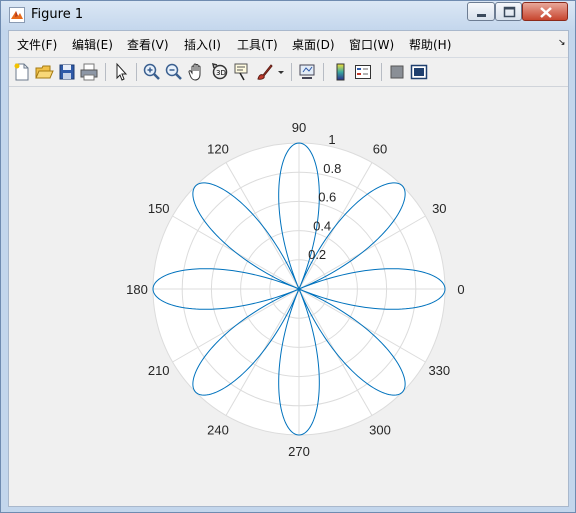 The image size is (576, 513). Describe the element at coordinates (430, 44) in the screenshot. I see `menu-help: 帮助(H)` at that location.